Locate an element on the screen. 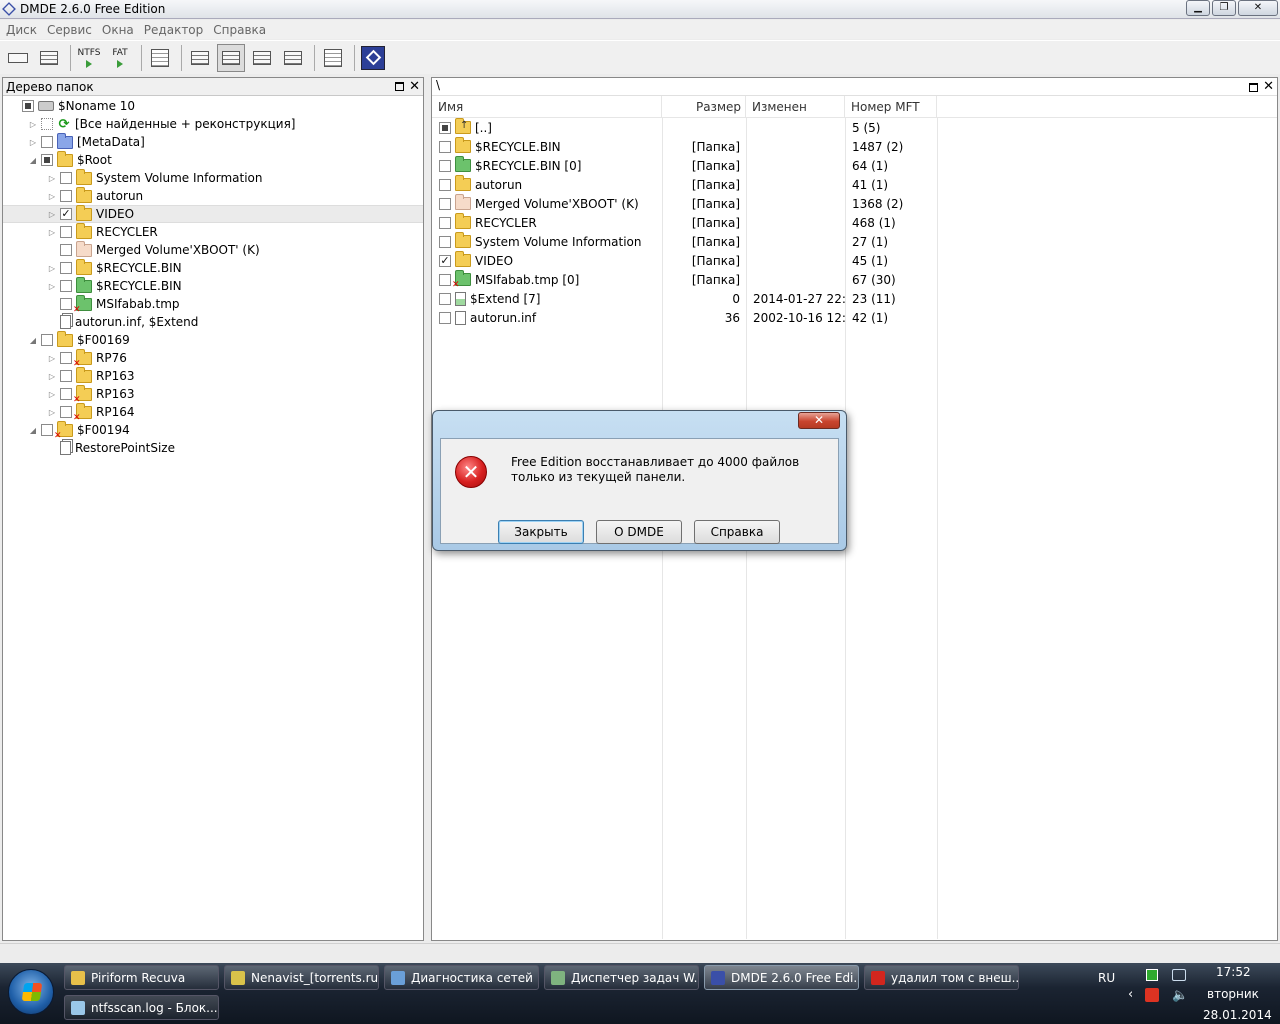  table-row: [..] 5 (5) is located at coordinates (854, 127).